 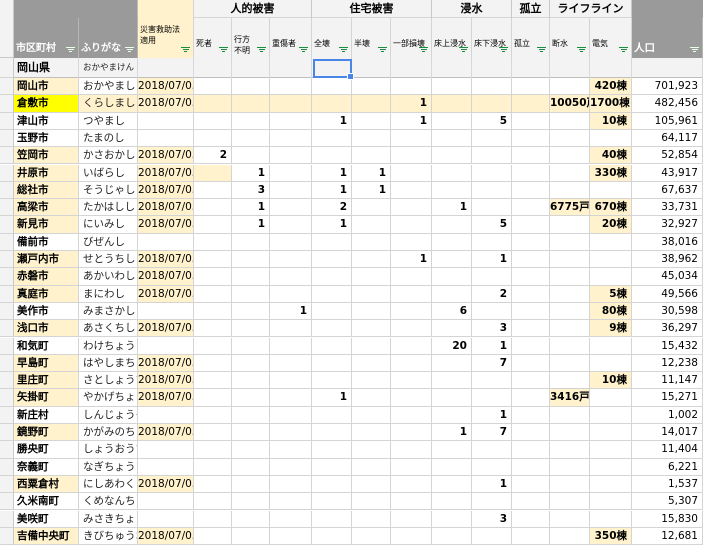 What do you see at coordinates (667, 156) in the screenshot?
I see `cell-pop: 52,854` at bounding box center [667, 156].